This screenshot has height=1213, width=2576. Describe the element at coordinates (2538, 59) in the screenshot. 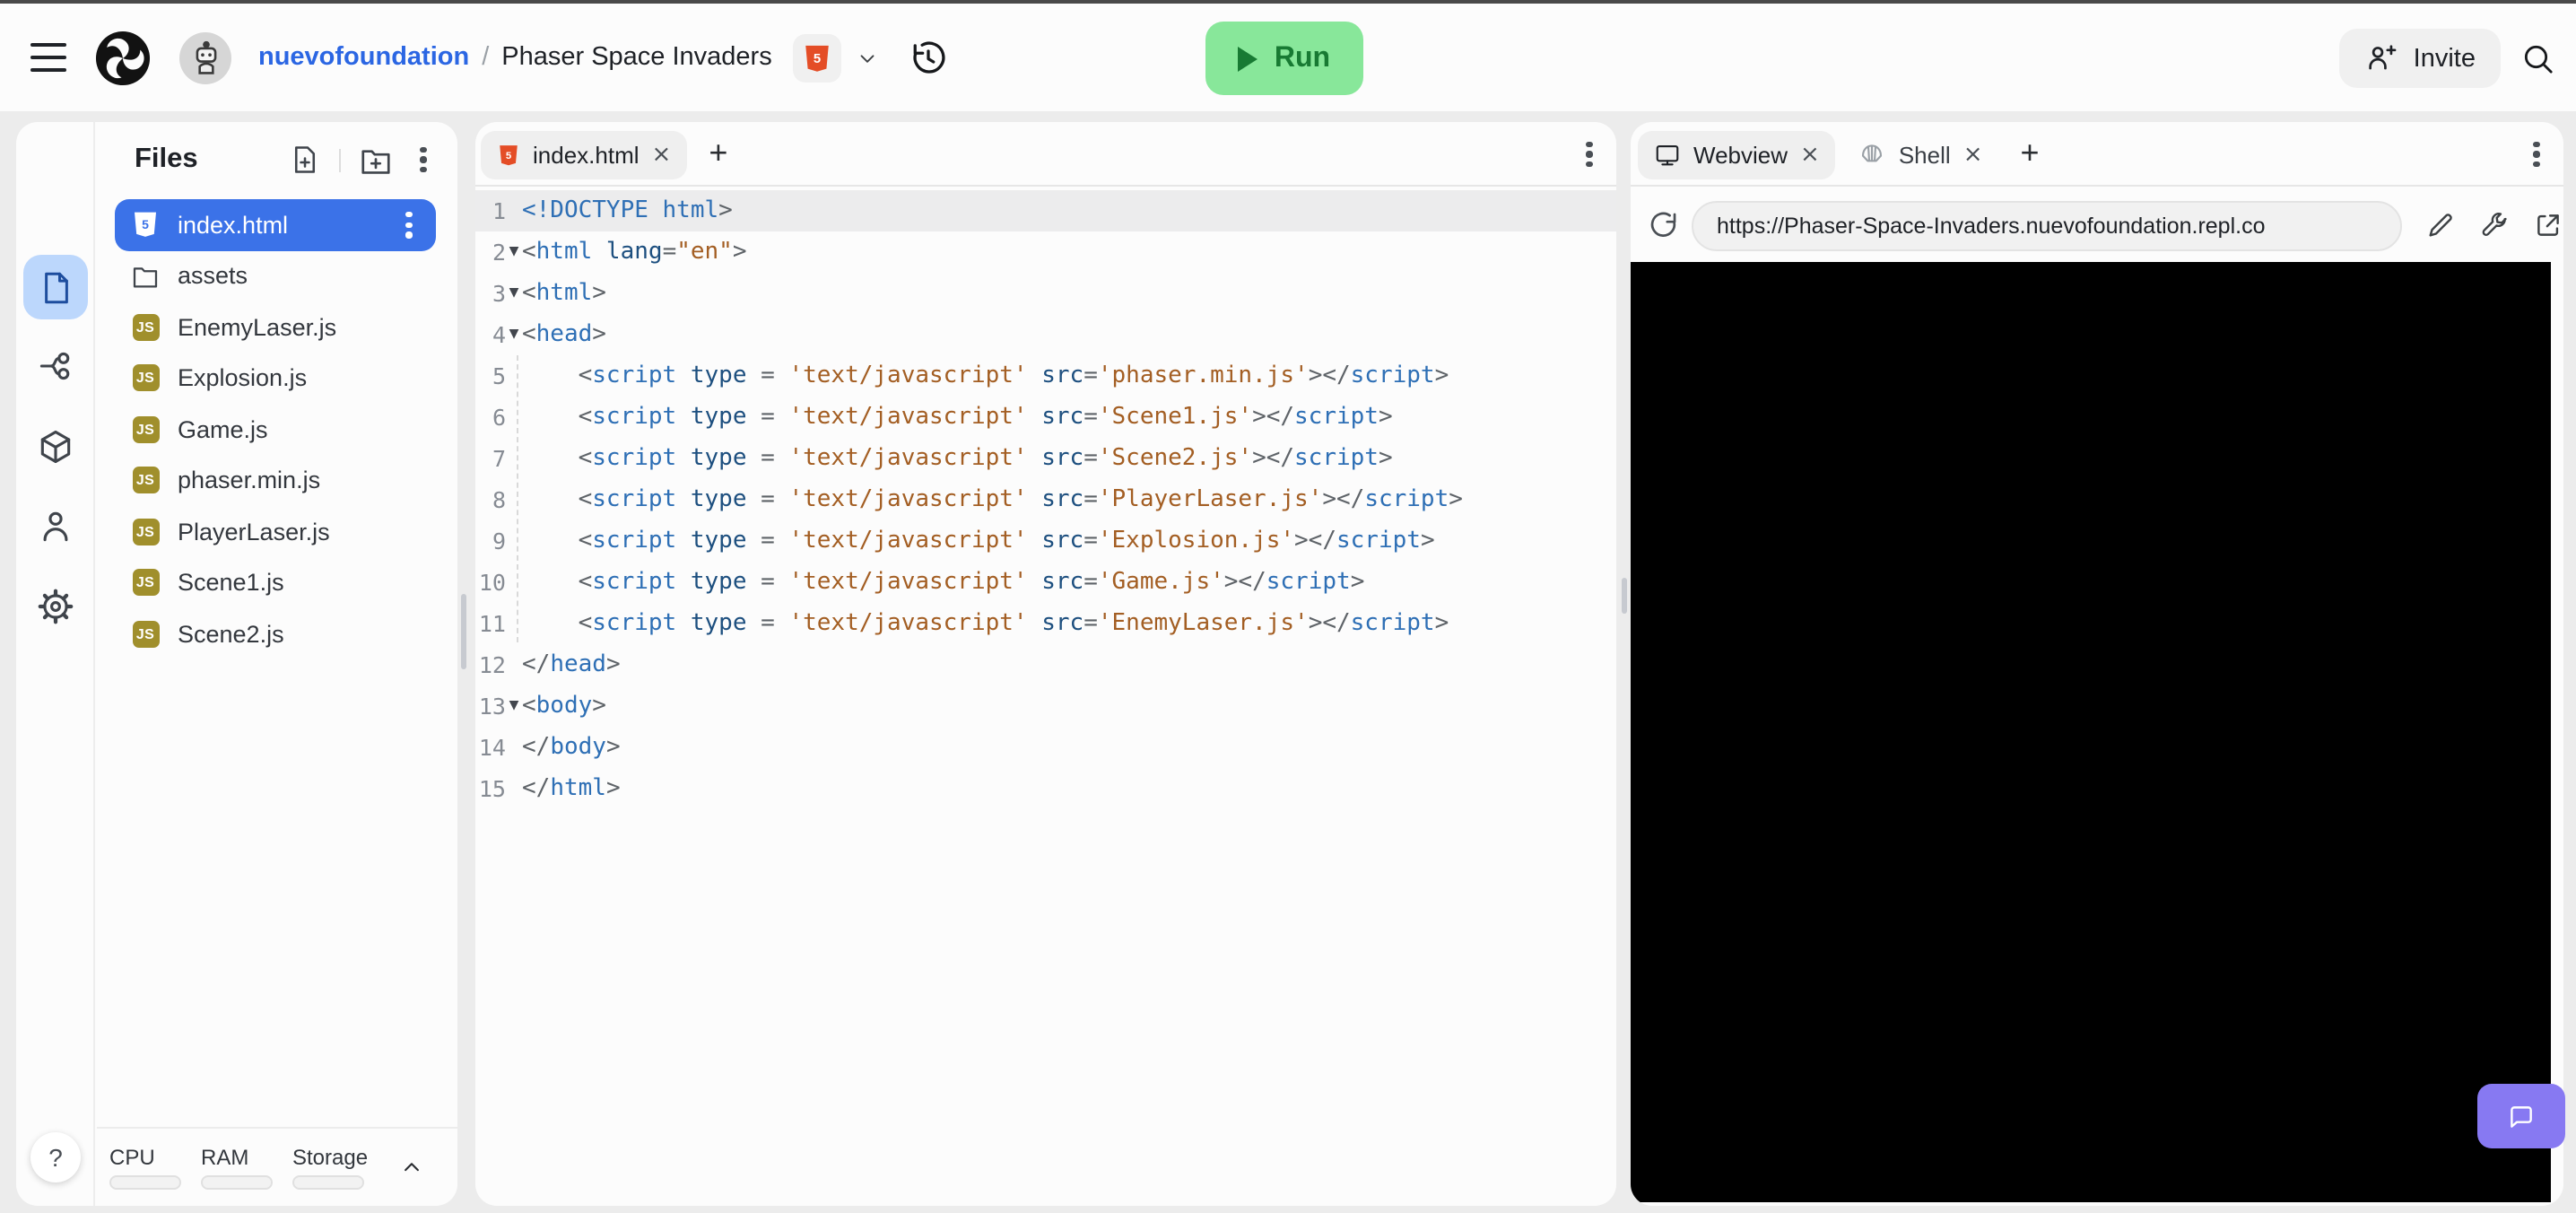

I see `search-icon` at that location.